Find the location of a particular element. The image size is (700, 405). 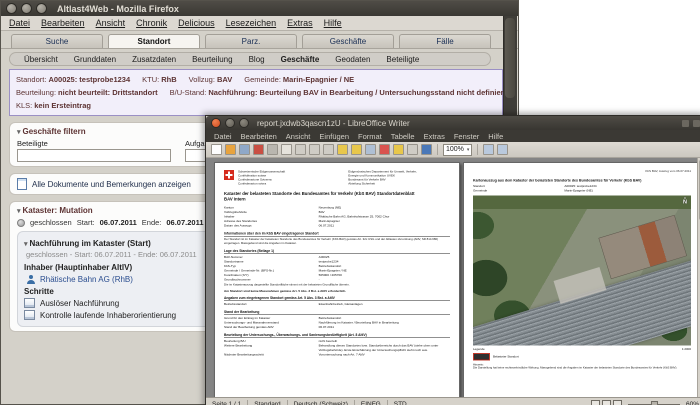

firefox-titlebar: Altlast4Web - Mozilla Firefox is located at coordinates (259, 8).